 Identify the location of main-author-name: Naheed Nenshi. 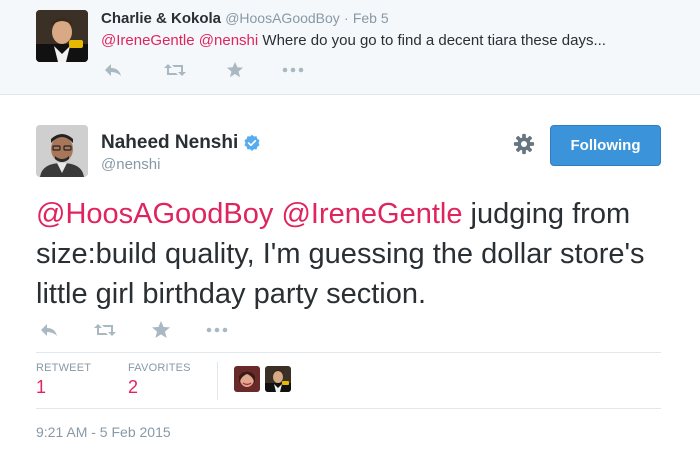
(169, 143).